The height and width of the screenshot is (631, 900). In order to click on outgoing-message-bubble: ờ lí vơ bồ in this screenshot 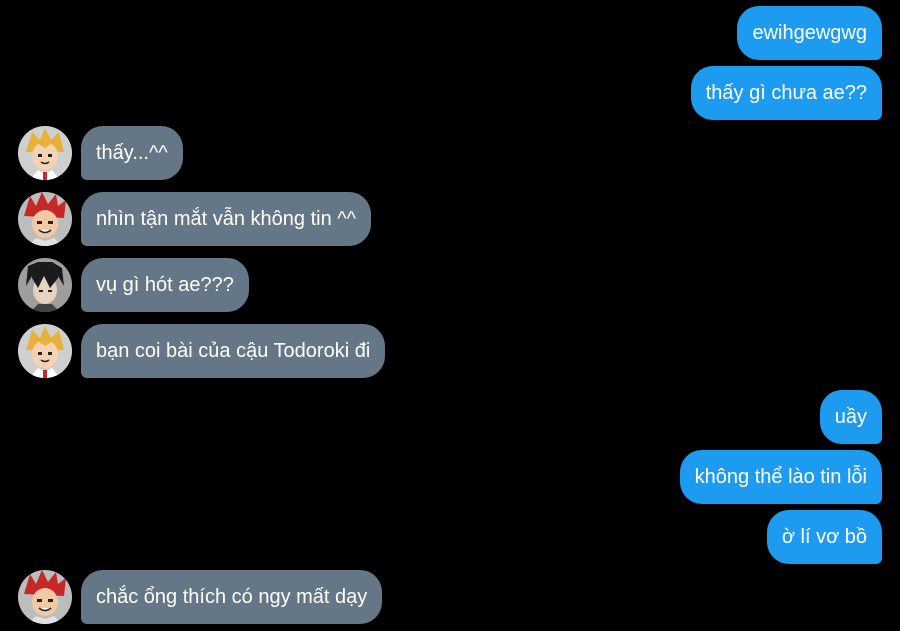, I will do `click(824, 537)`.